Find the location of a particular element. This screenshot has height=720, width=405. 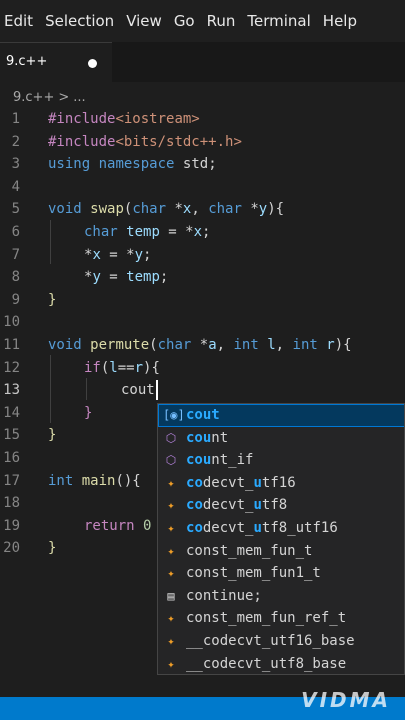

suggestion-item: ✦ const_mem_fun1_t is located at coordinates (281, 573).